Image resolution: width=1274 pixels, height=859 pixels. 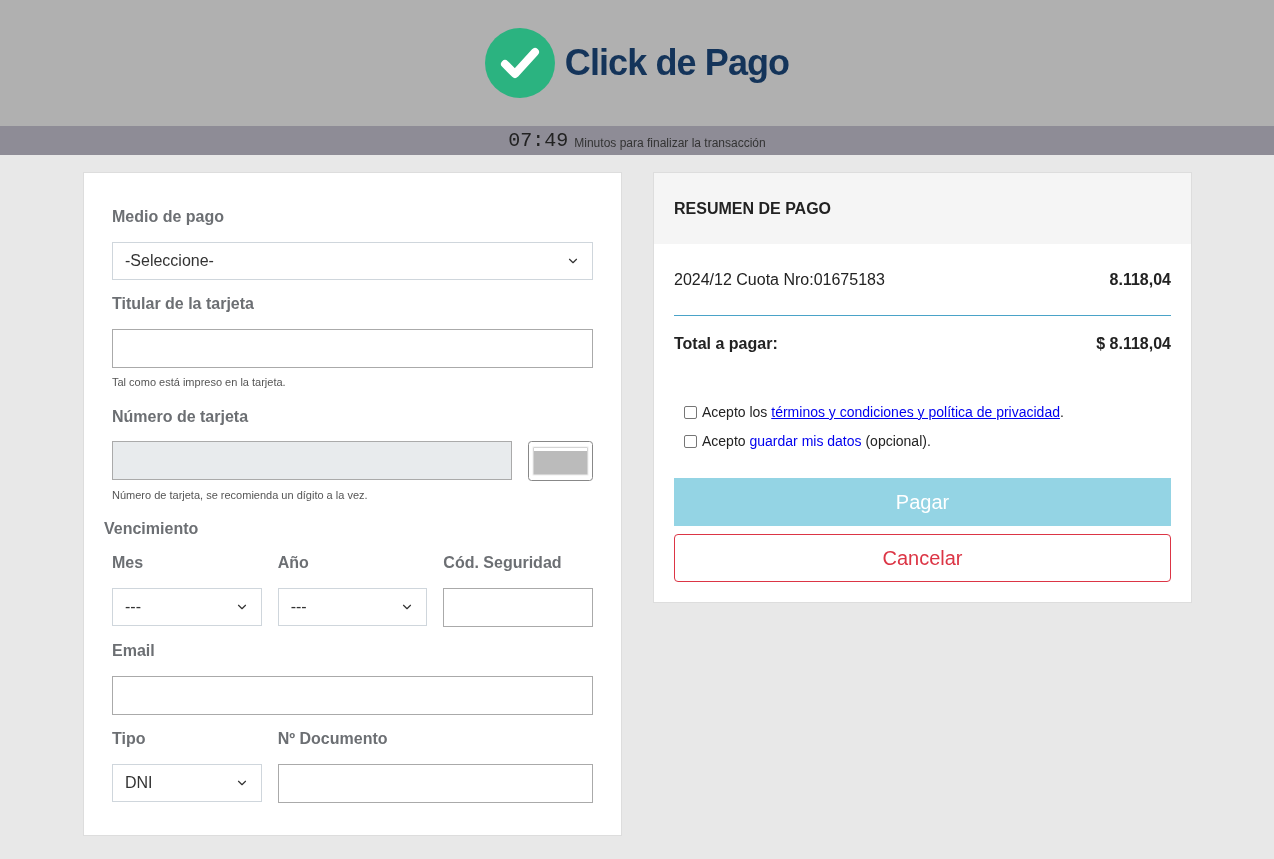 I want to click on field-label: Mes, so click(x=128, y=563).